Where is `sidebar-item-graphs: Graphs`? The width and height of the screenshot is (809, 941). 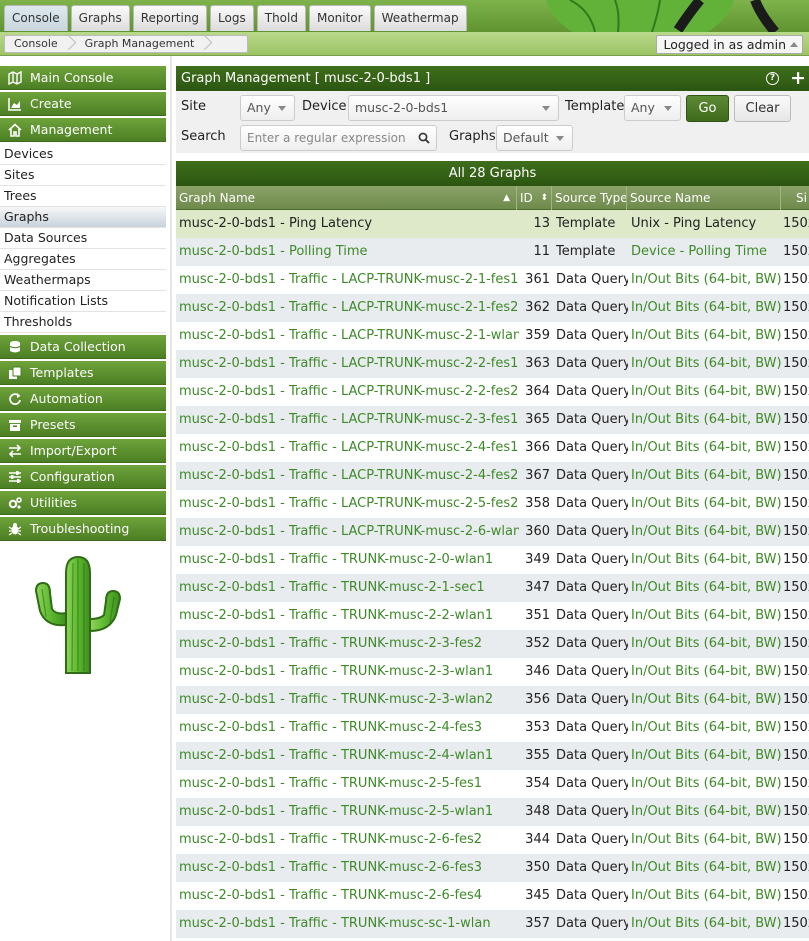
sidebar-item-graphs: Graphs is located at coordinates (83, 217).